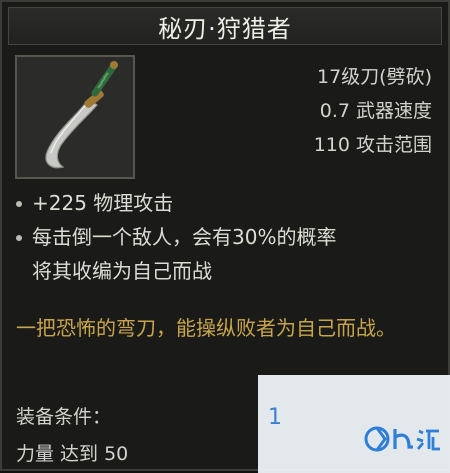  I want to click on item-icon-frame, so click(75, 117).